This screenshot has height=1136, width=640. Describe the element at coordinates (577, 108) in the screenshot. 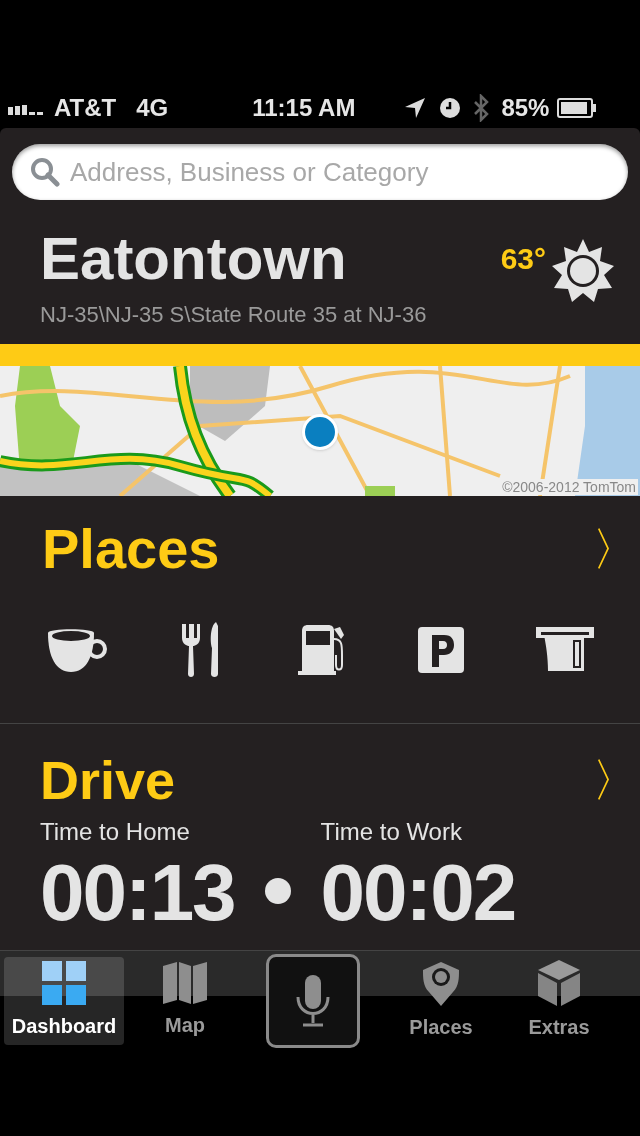

I see `battery-icon` at that location.